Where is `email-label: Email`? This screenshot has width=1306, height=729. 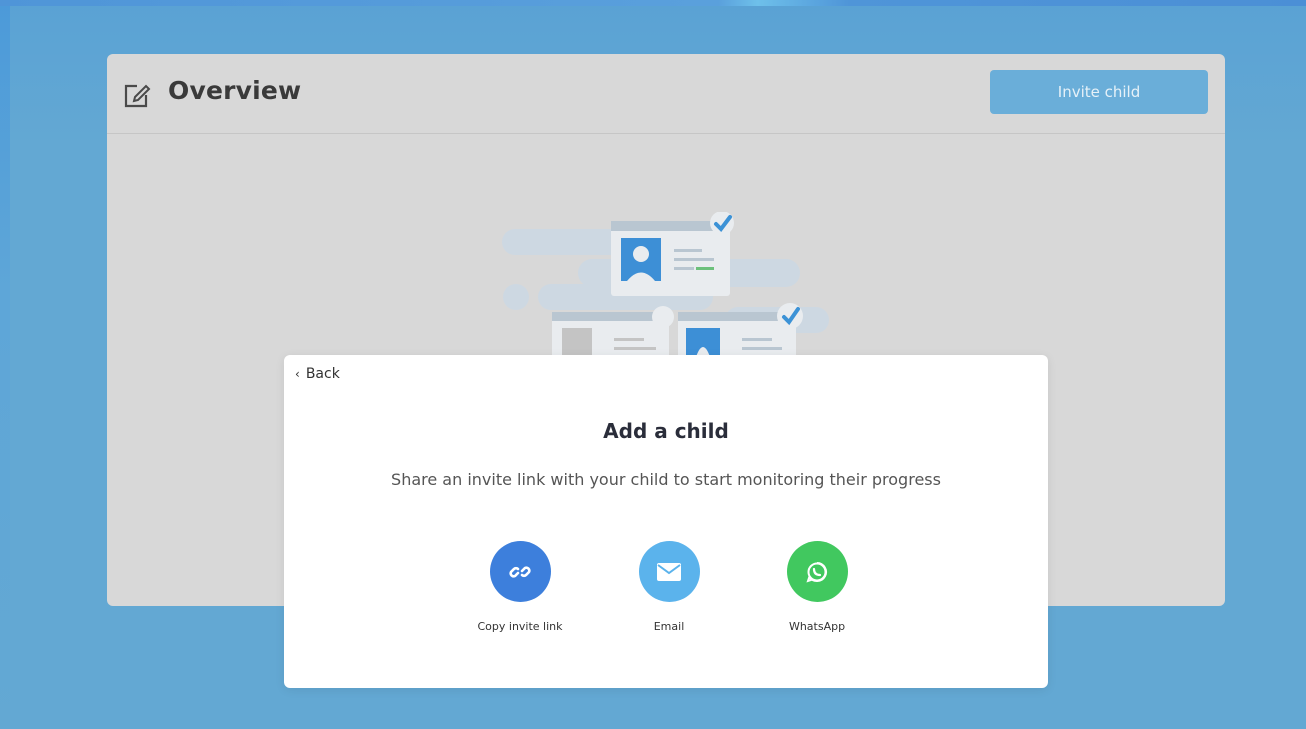
email-label: Email is located at coordinates (669, 626).